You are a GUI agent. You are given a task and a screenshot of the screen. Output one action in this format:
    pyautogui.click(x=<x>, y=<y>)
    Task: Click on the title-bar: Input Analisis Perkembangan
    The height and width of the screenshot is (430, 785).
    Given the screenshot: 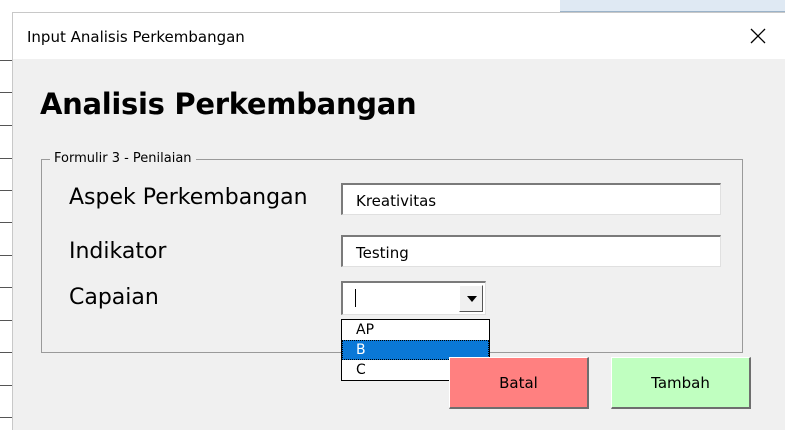 What is the action you would take?
    pyautogui.click(x=399, y=36)
    